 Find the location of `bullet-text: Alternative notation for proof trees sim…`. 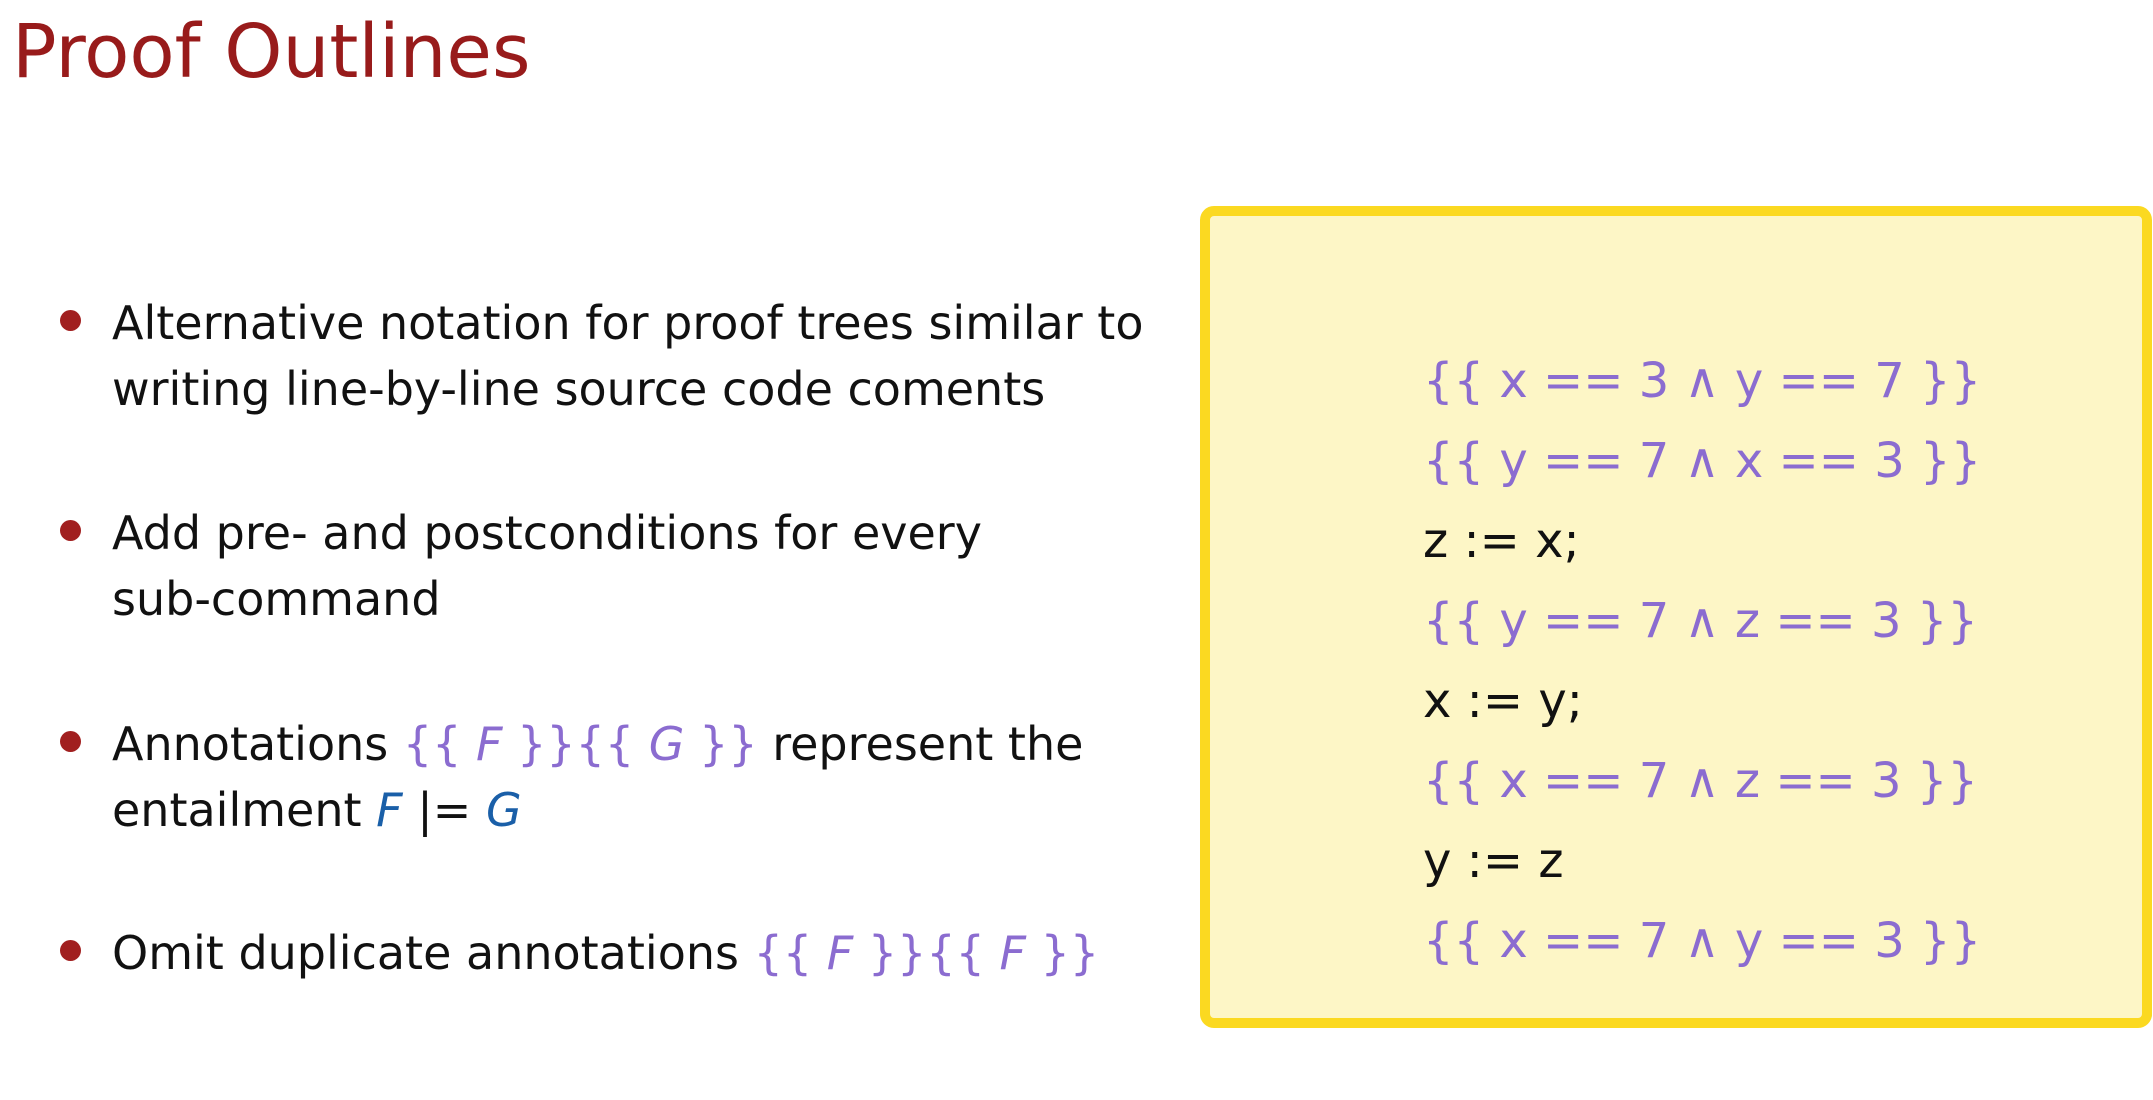

bullet-text: Alternative notation for proof trees sim… is located at coordinates (637, 356).